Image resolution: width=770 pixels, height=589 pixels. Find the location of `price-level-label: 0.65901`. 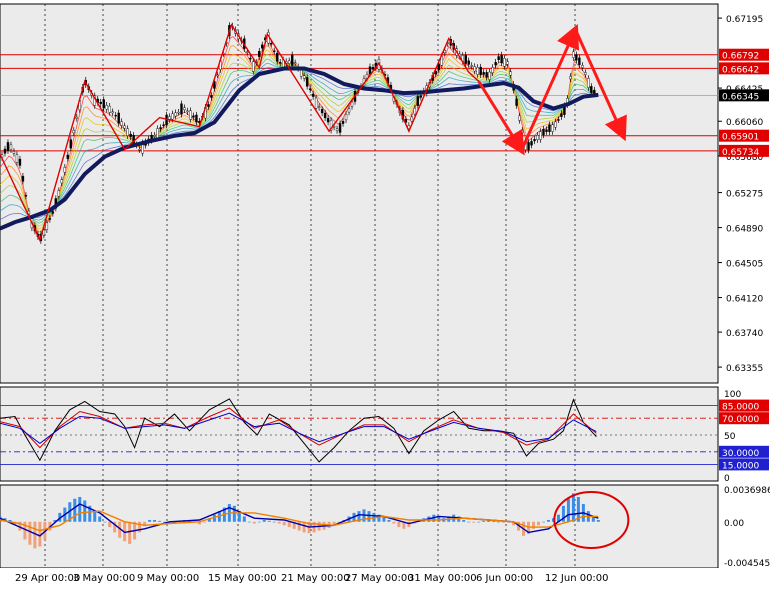

price-level-label: 0.65901 is located at coordinates (740, 138).